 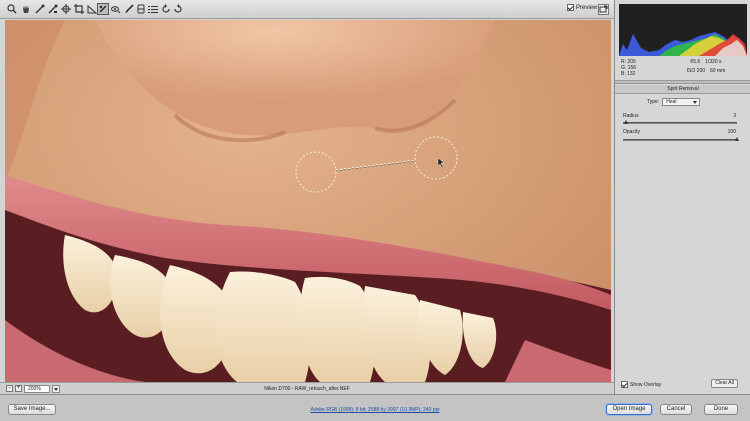 What do you see at coordinates (631, 132) in the screenshot?
I see `opacity-label: Opacity` at bounding box center [631, 132].